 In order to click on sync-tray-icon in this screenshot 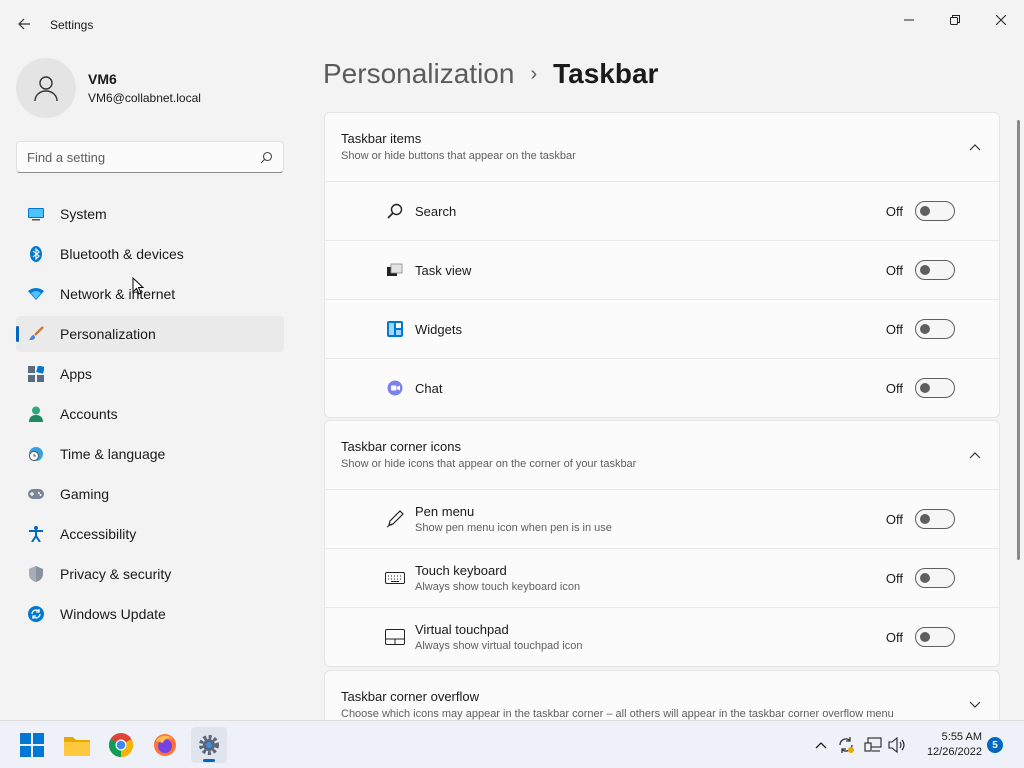, I will do `click(846, 745)`.